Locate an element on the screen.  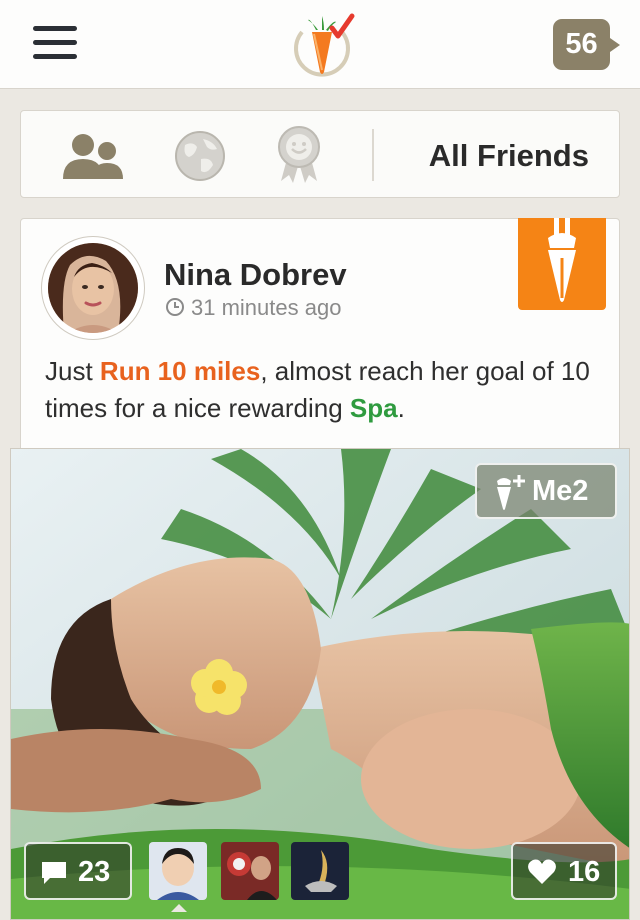
carrot-logo is located at coordinates (324, 45).